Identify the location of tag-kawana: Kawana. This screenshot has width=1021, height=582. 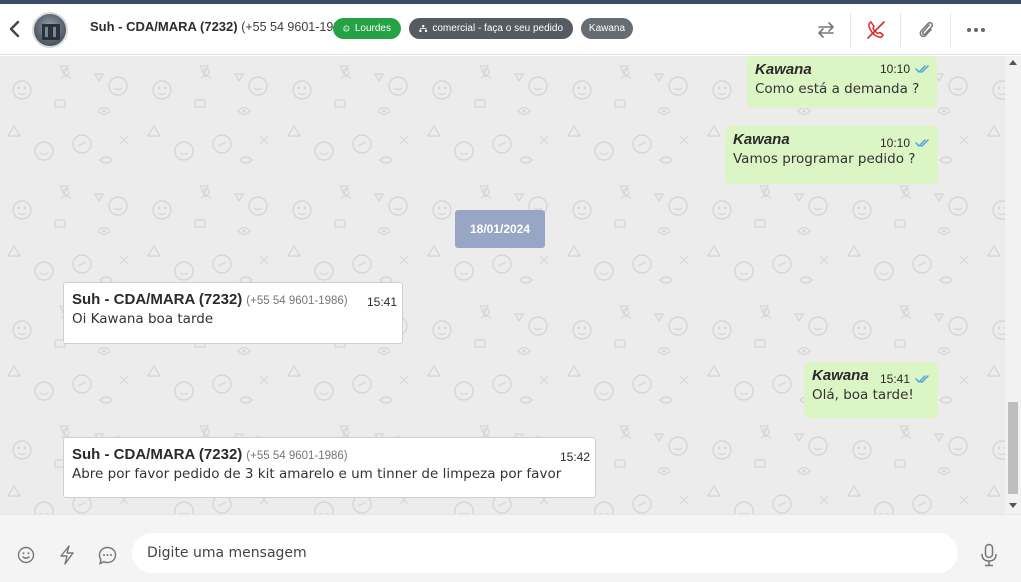
(607, 28).